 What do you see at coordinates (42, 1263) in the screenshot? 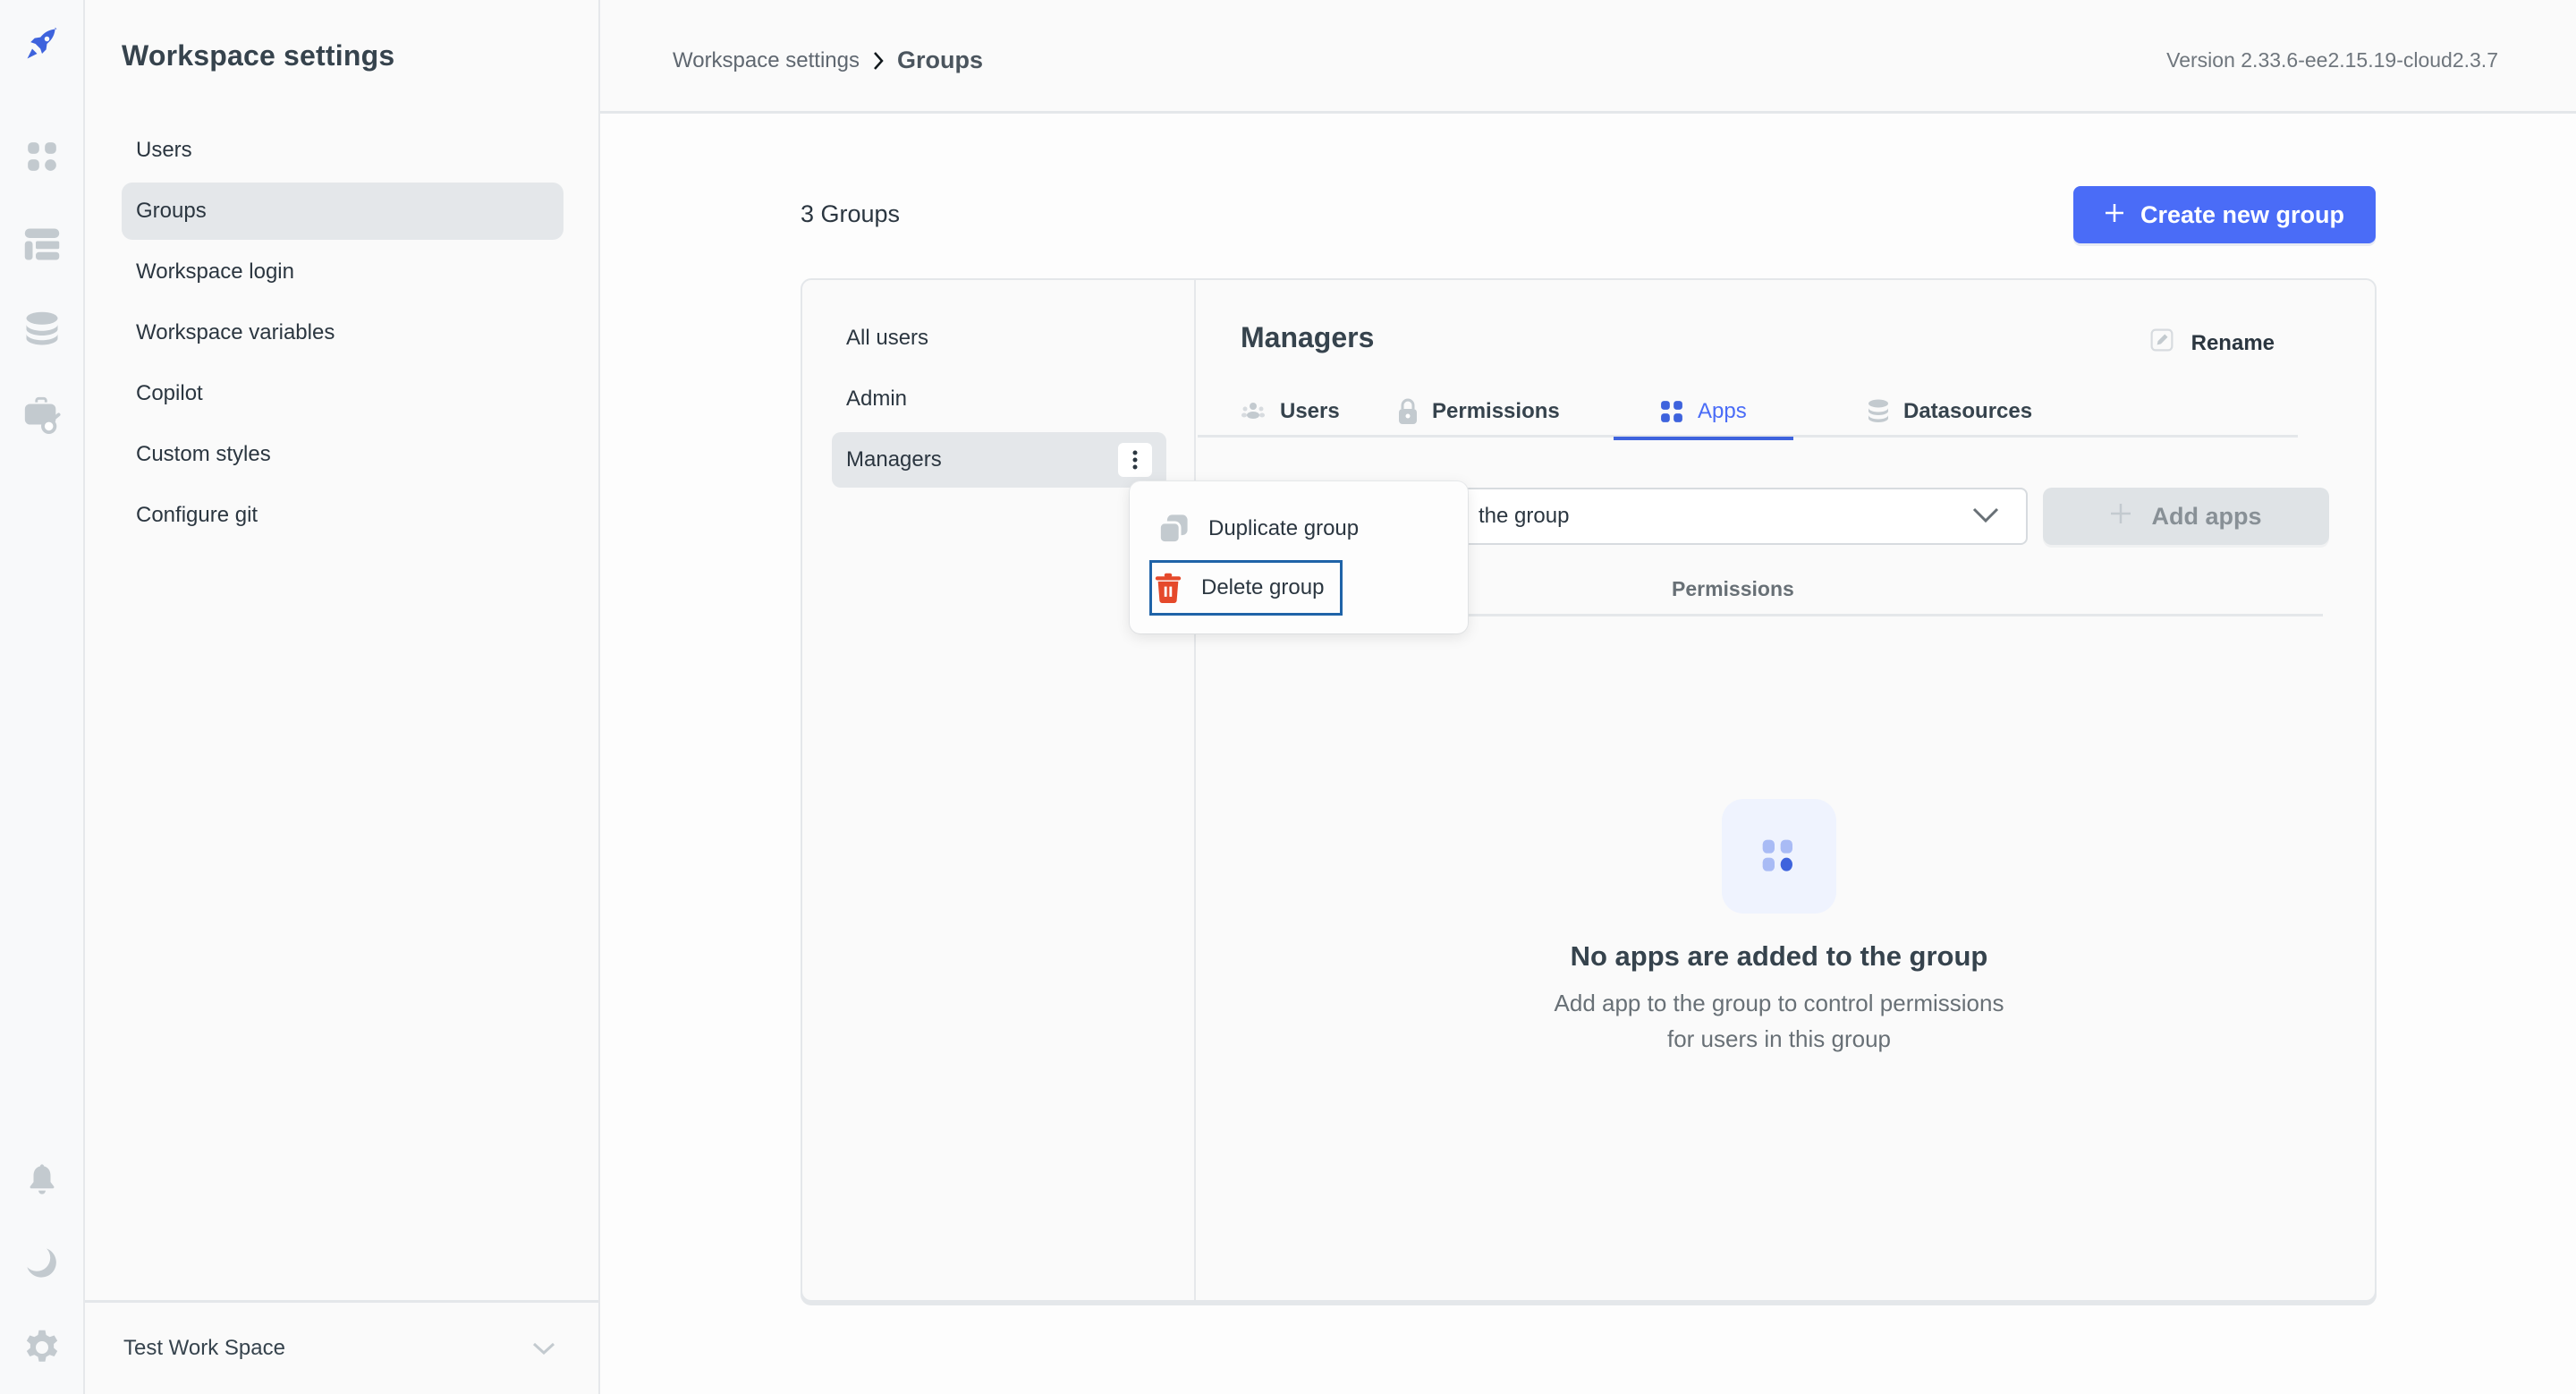
I see `dark-mode-moon-icon` at bounding box center [42, 1263].